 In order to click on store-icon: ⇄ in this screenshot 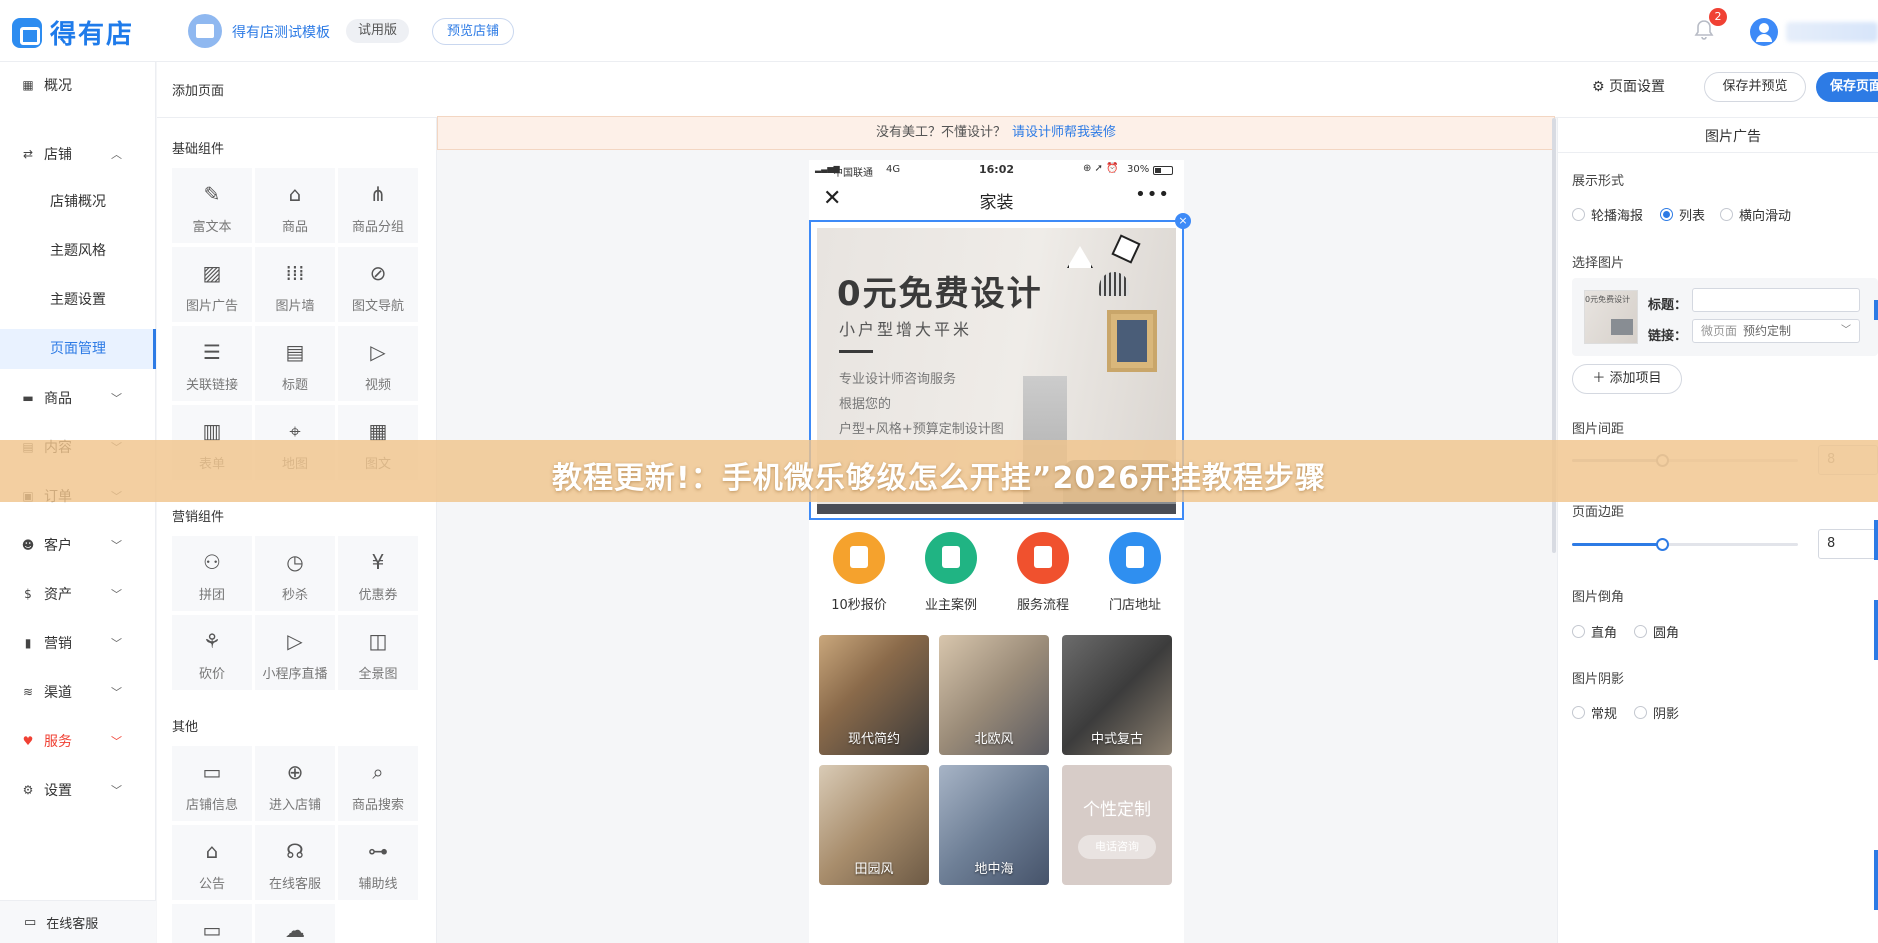, I will do `click(28, 154)`.